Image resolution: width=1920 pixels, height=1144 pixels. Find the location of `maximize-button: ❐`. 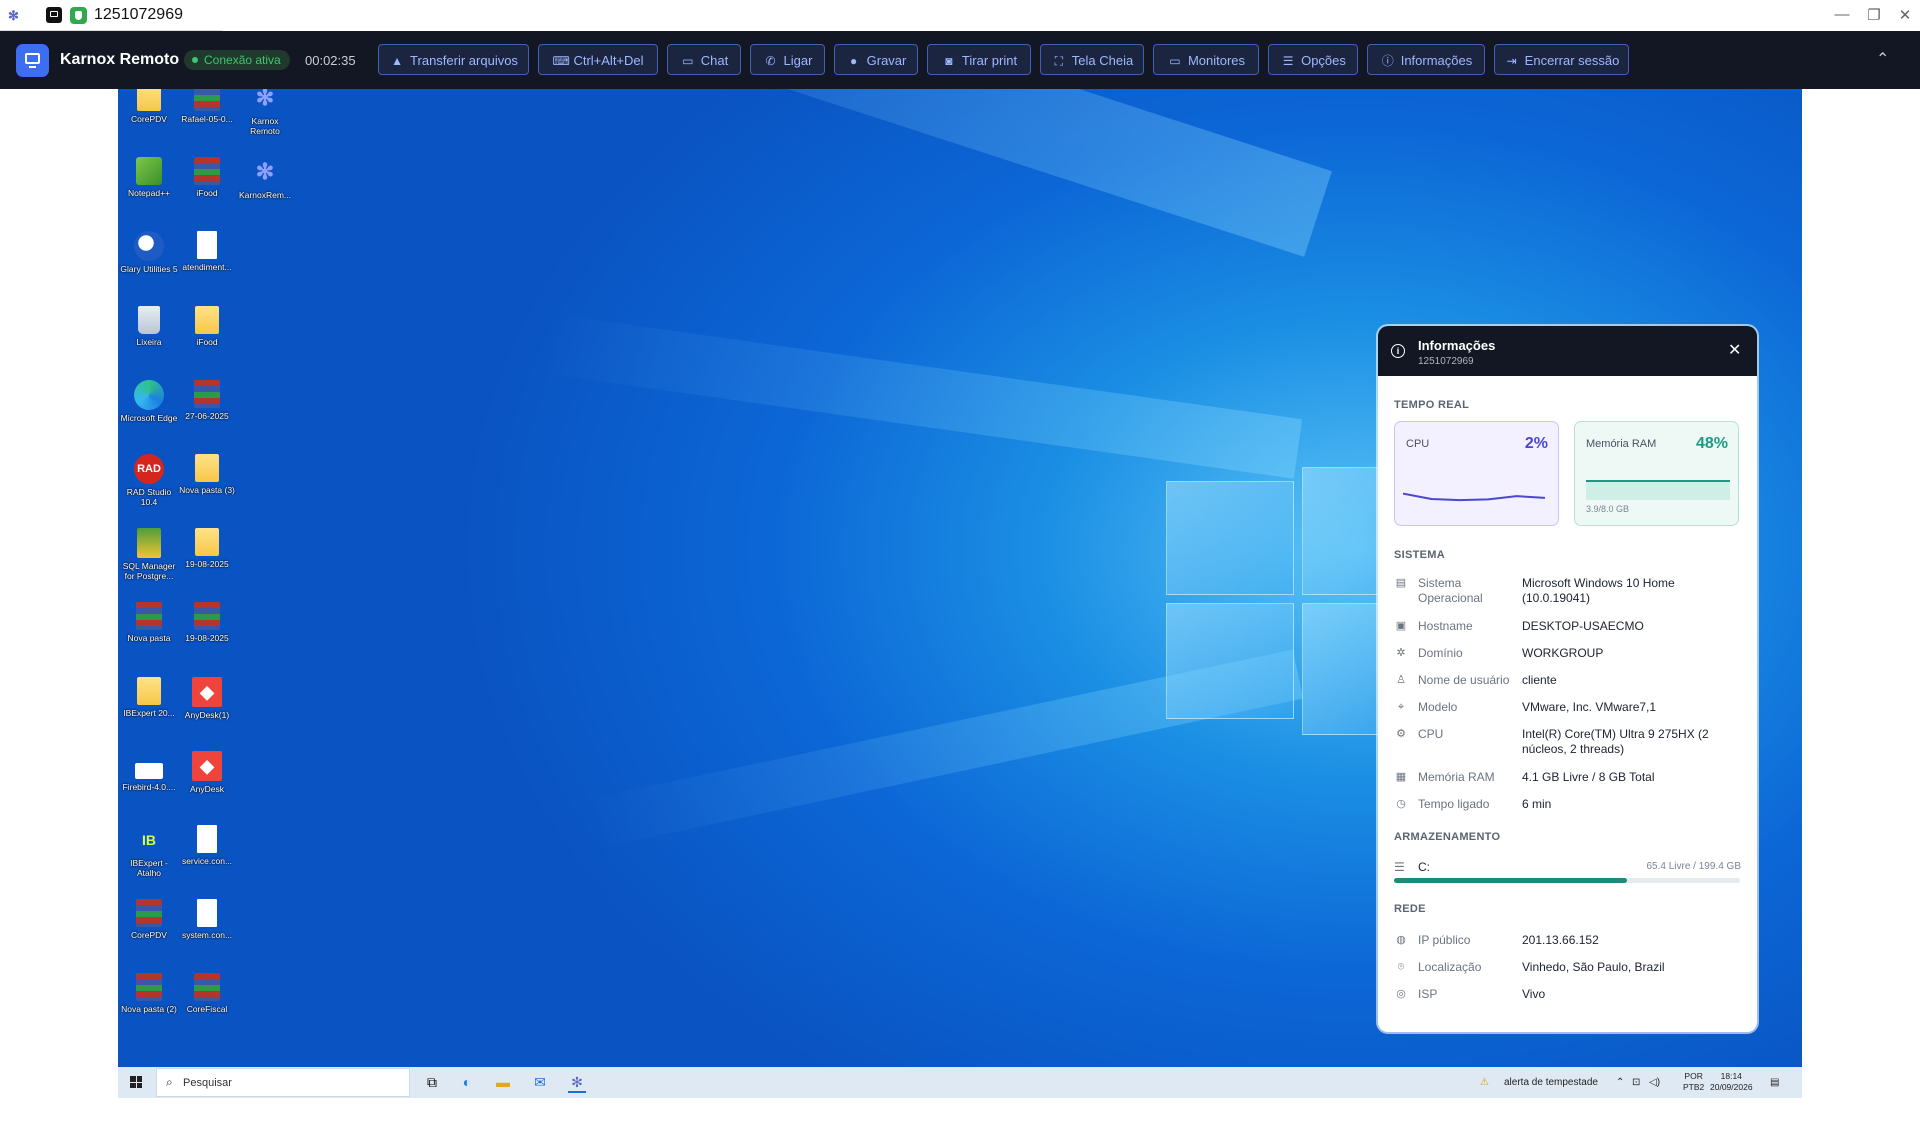

maximize-button: ❐ is located at coordinates (1874, 15).